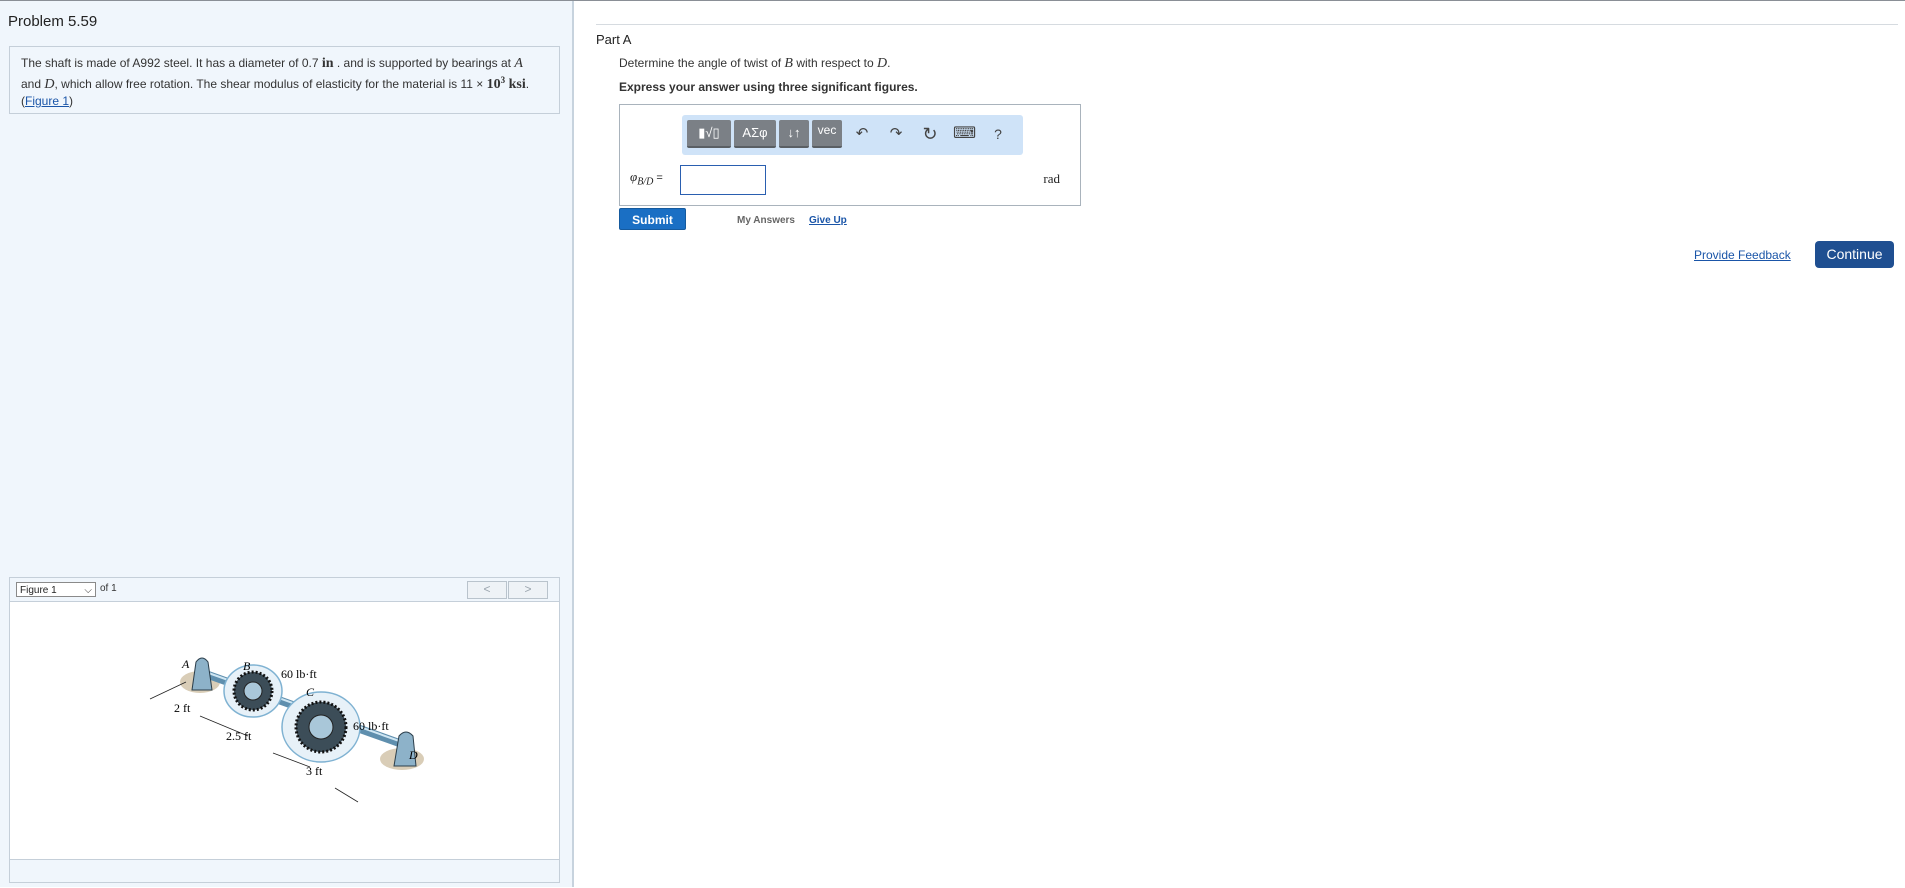  I want to click on figure-select: Figure 1 ⌵, so click(56, 589).